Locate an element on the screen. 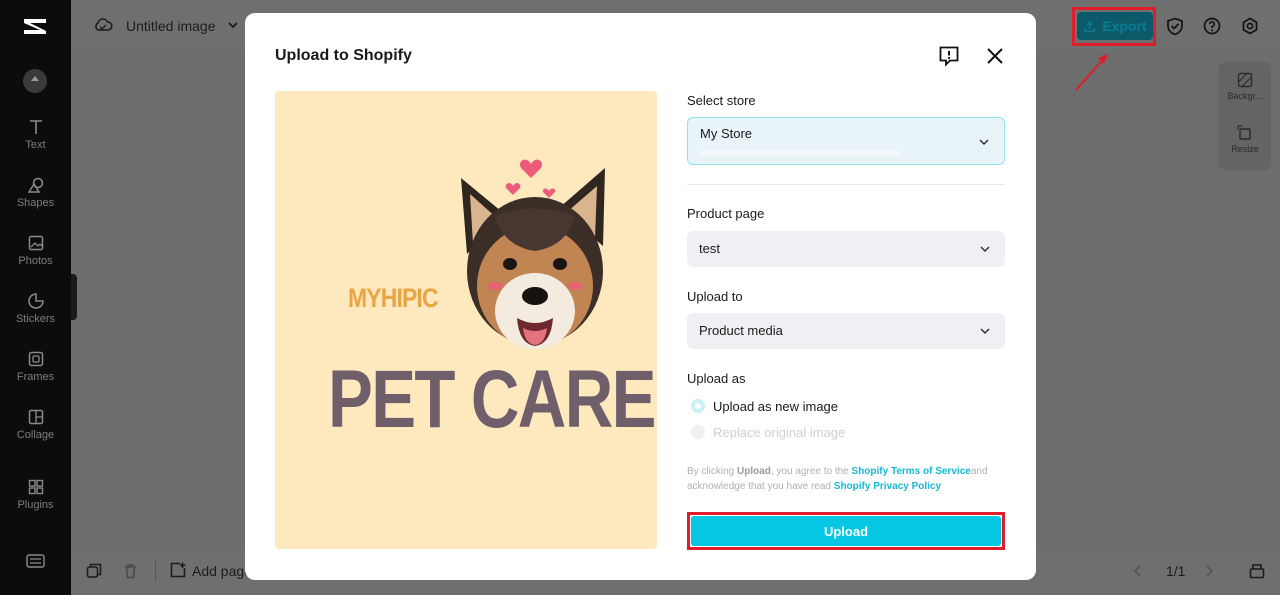  sidebar-item-photos: Photos is located at coordinates (35, 250).